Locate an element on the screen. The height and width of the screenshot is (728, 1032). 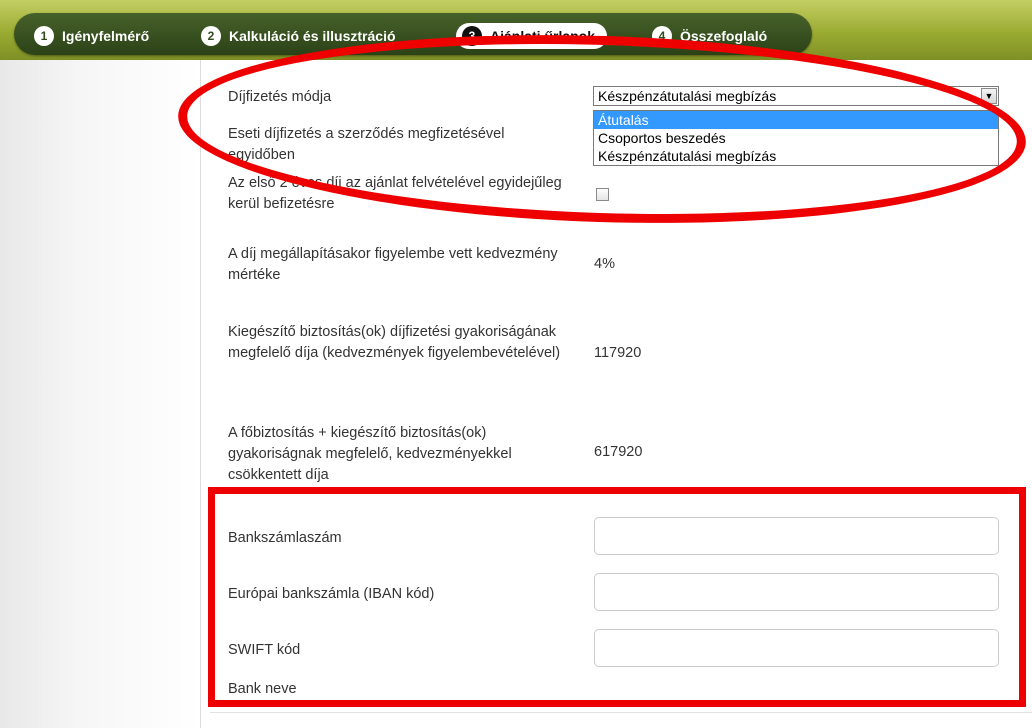
bottom-divider is located at coordinates (621, 712).